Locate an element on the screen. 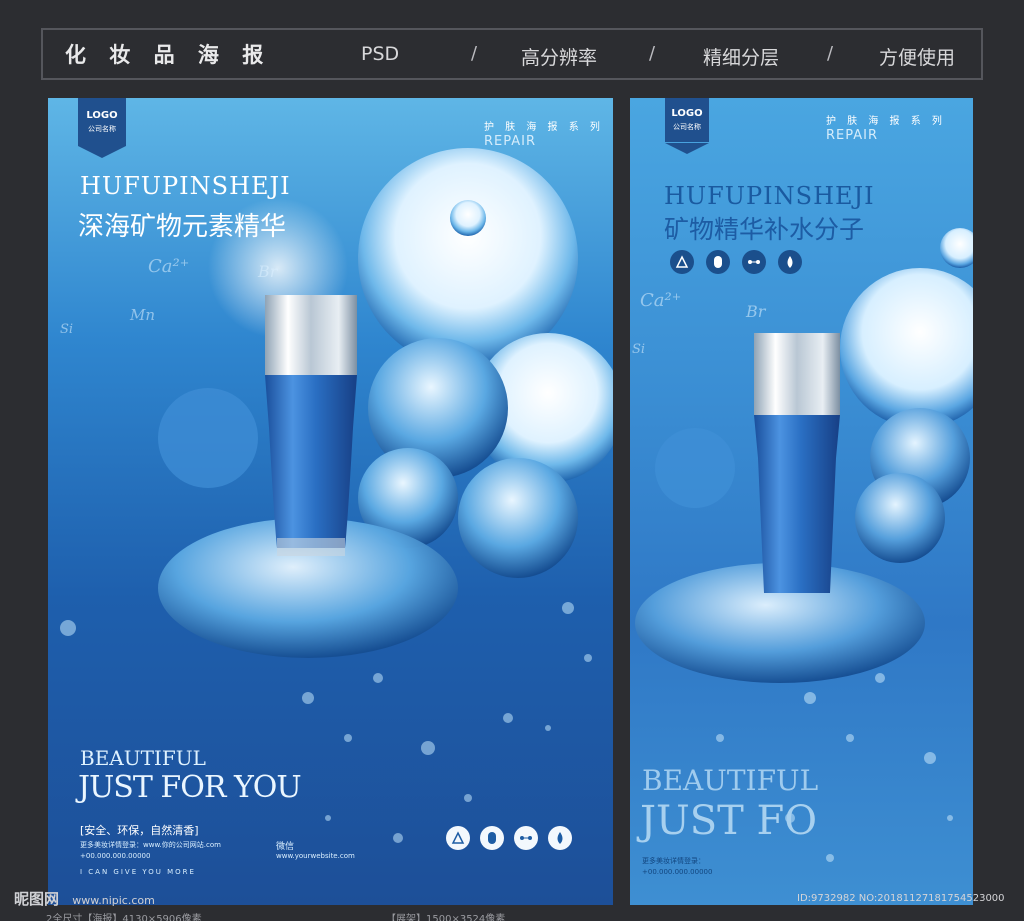  beautiful-line-2: JUST FO is located at coordinates (729, 821).